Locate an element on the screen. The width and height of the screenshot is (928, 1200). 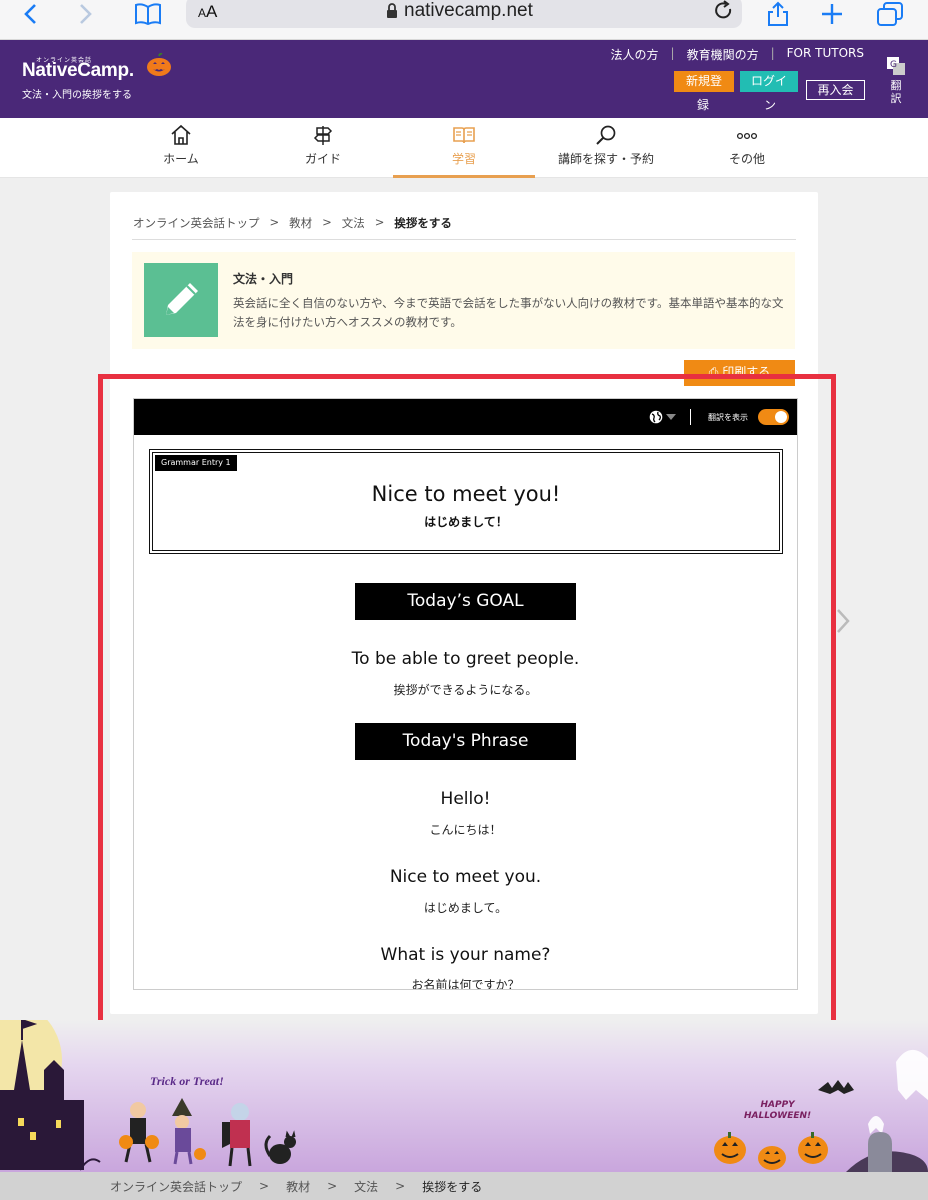
main-nav: ホーム ガイド 学習 講師を探す・予約 その他 is located at coordinates (464, 148).